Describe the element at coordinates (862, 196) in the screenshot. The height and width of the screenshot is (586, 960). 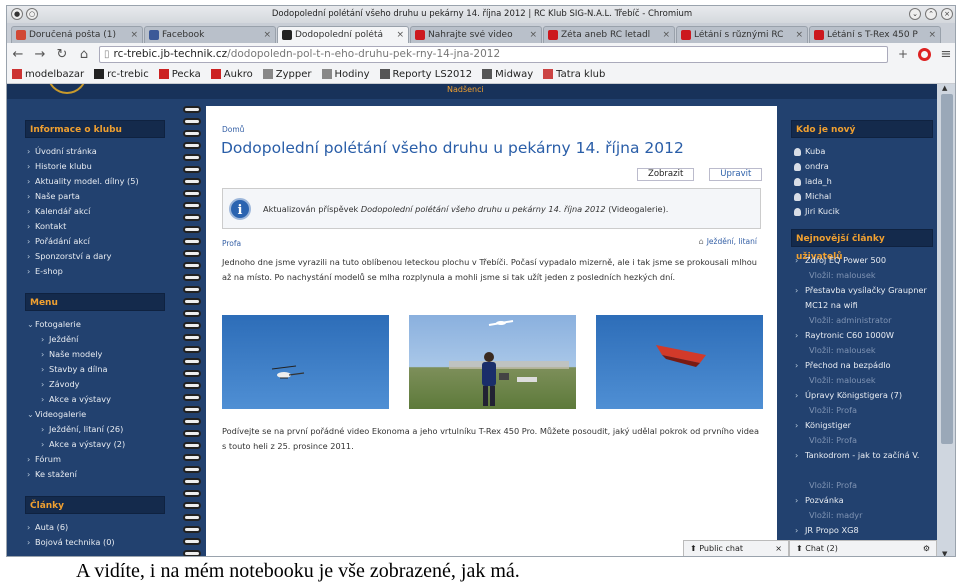
I see `user-link: Michal` at that location.